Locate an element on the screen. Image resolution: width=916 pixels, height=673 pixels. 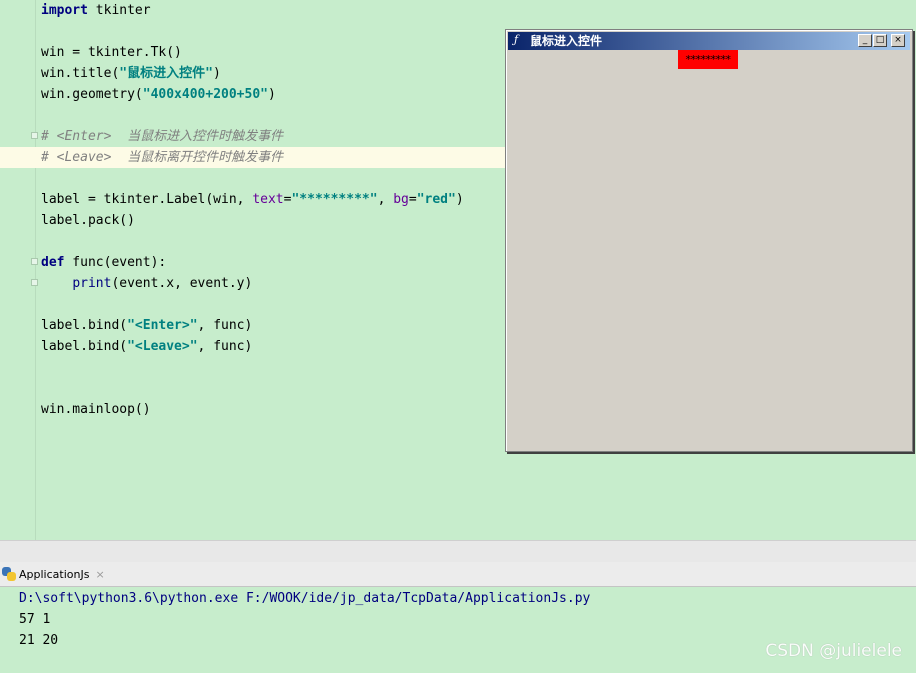
string-literal: "red" is located at coordinates (436, 199).